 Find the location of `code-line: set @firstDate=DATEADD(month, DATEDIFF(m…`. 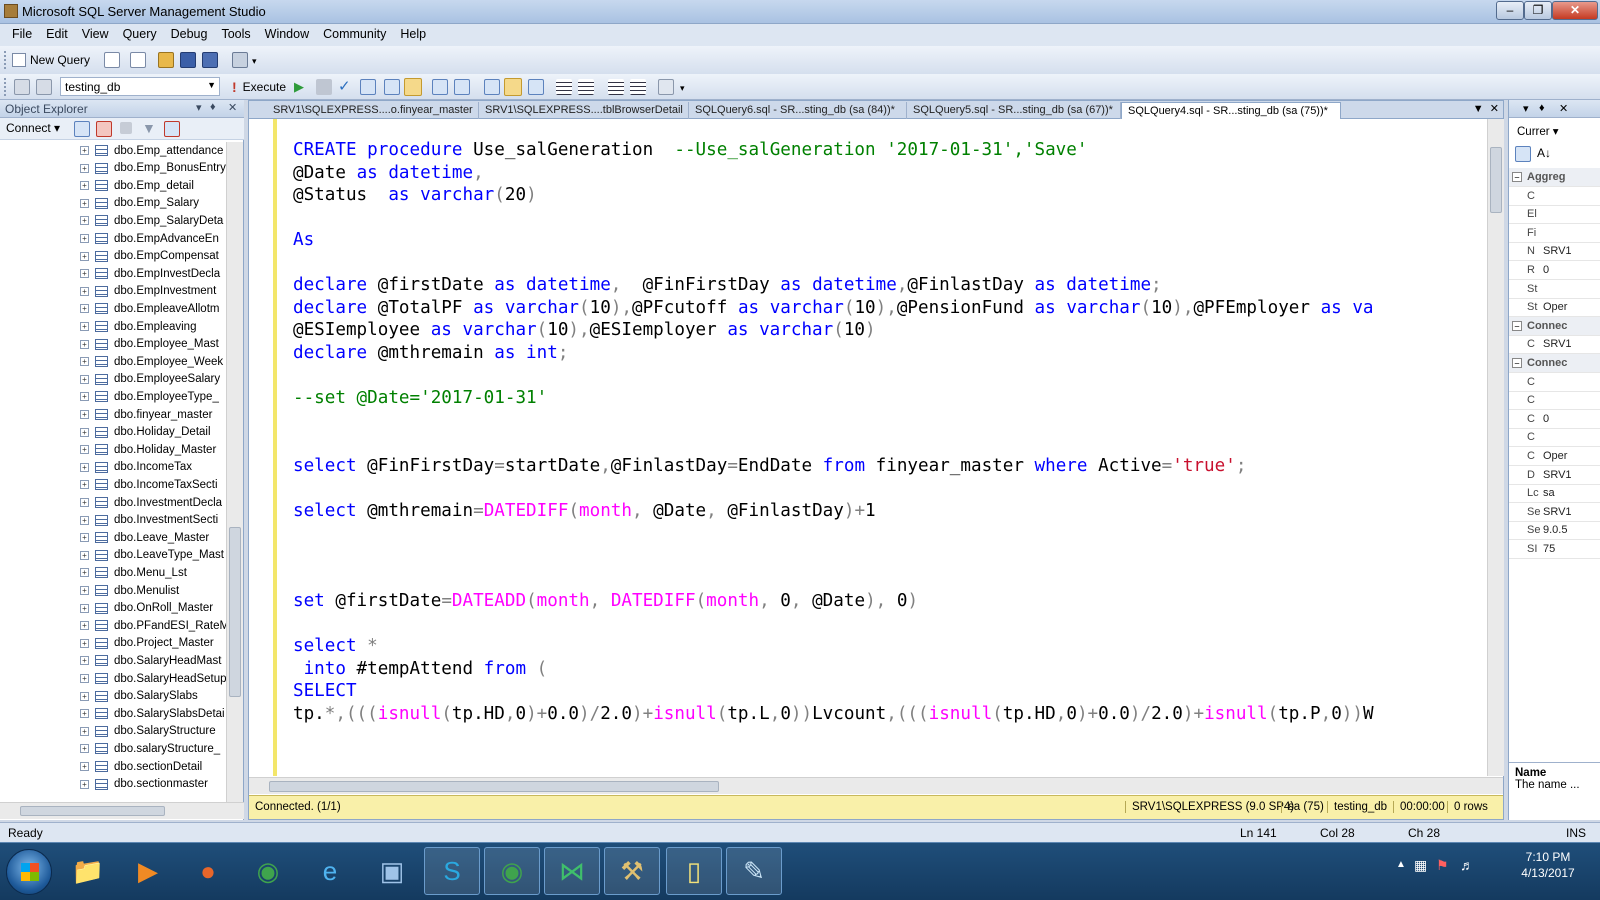

code-line: set @firstDate=DATEADD(month, DATEDIFF(m… is located at coordinates (833, 601).